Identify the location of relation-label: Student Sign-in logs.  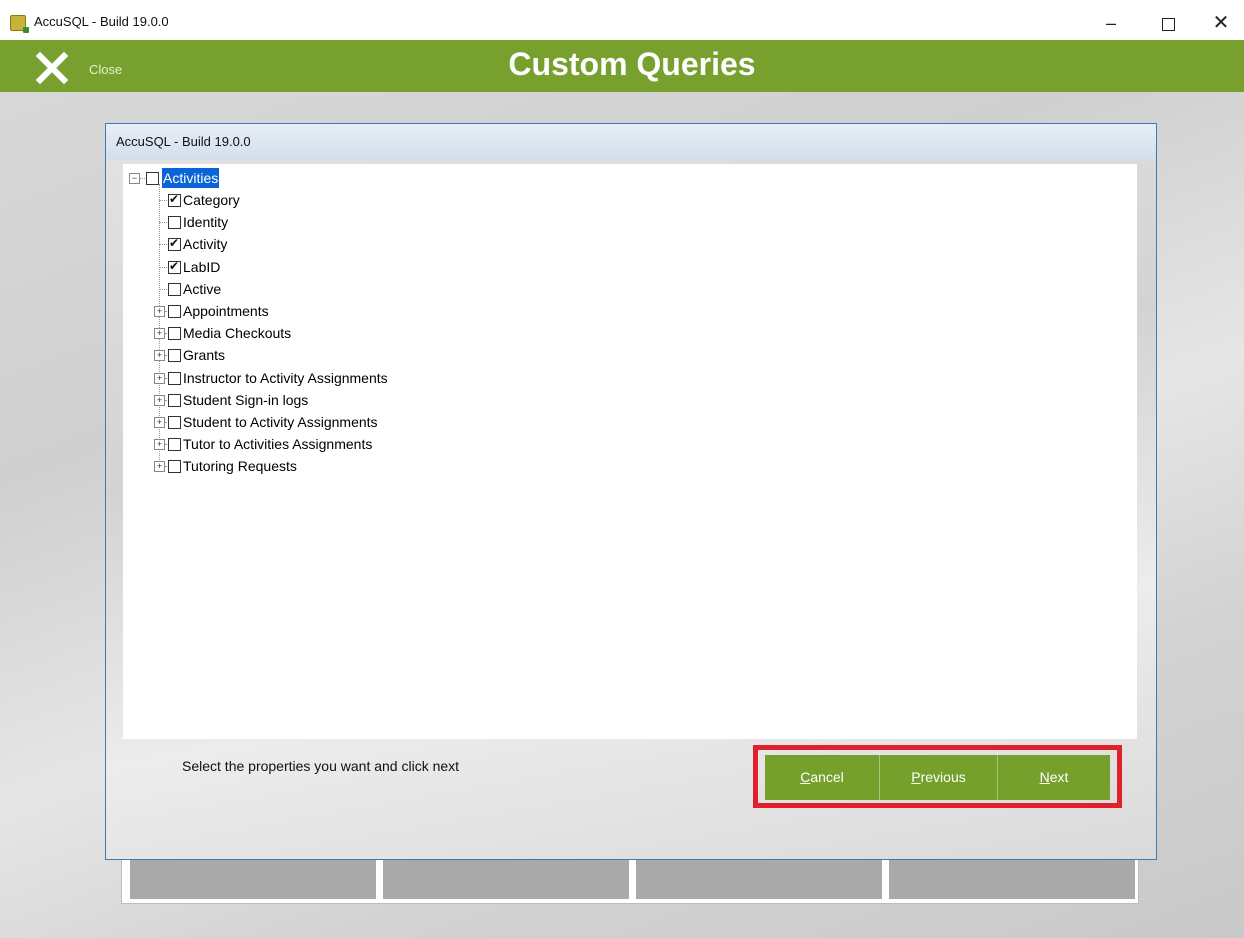
(246, 399).